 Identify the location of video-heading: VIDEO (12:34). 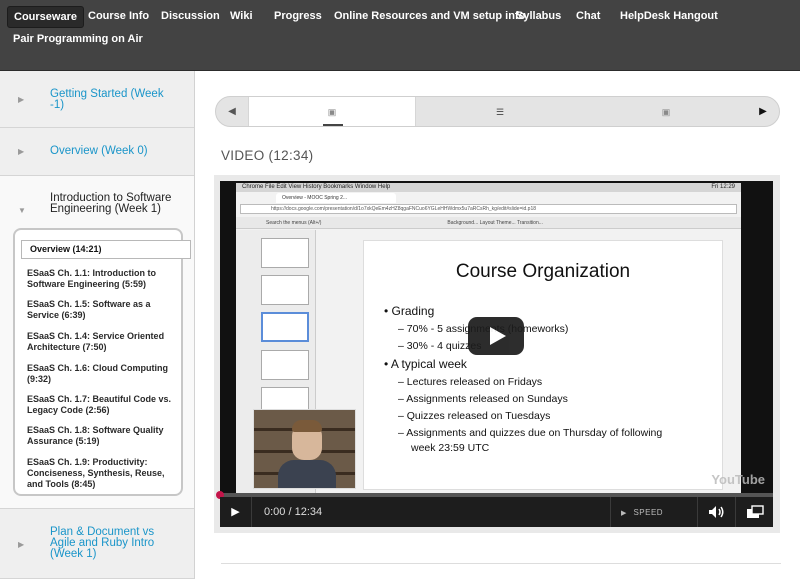
(267, 155).